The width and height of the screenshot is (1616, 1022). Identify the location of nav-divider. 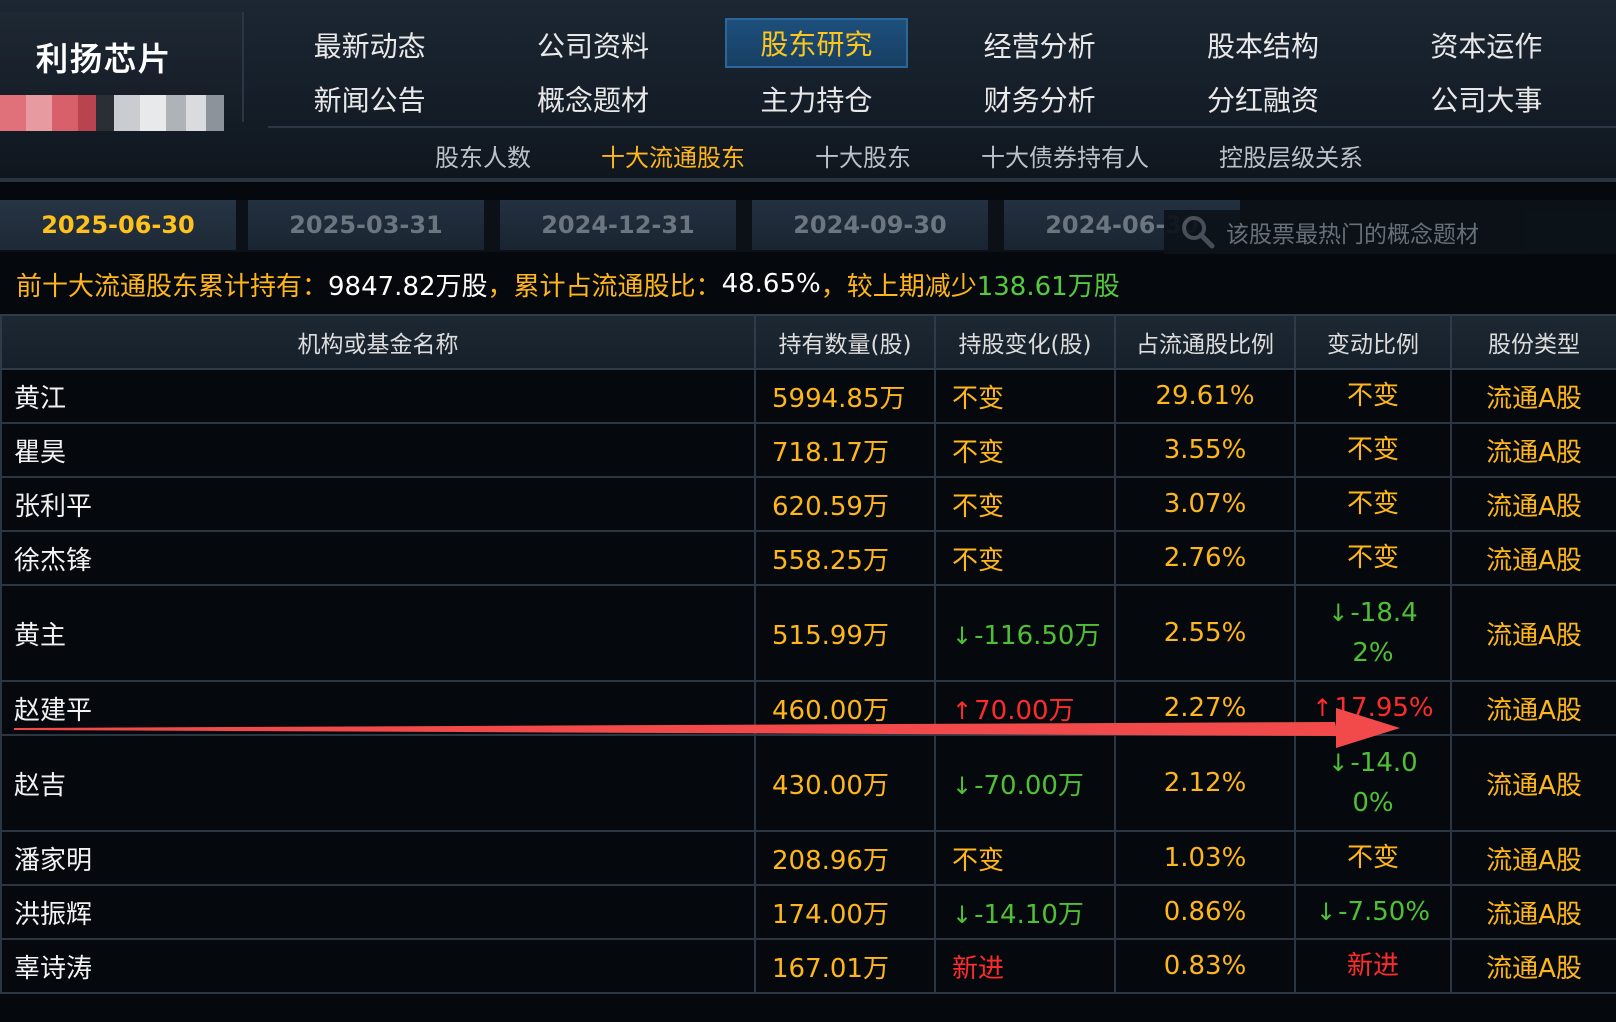
(942, 127).